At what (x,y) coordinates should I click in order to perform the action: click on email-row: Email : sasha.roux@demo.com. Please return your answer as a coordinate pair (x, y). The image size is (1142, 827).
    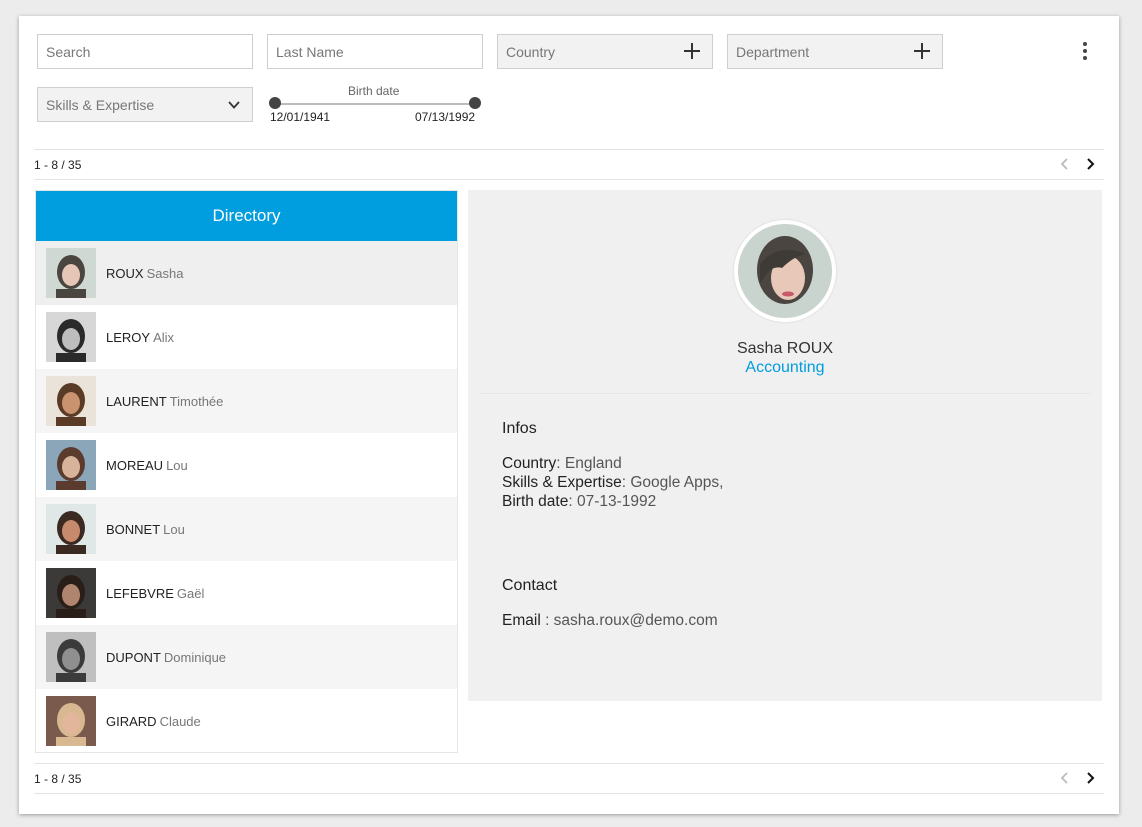
    Looking at the image, I should click on (610, 621).